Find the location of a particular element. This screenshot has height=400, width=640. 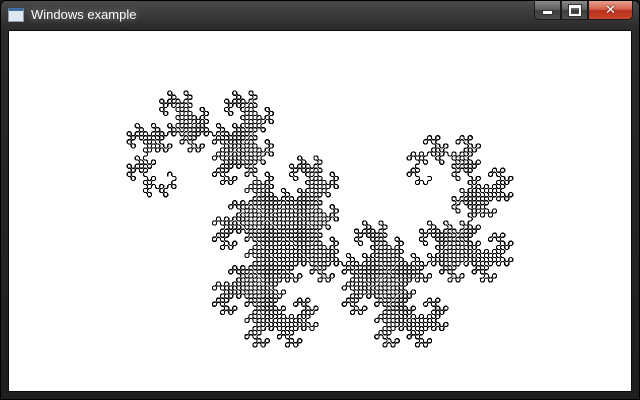

window-title: Windows example is located at coordinates (84, 14).